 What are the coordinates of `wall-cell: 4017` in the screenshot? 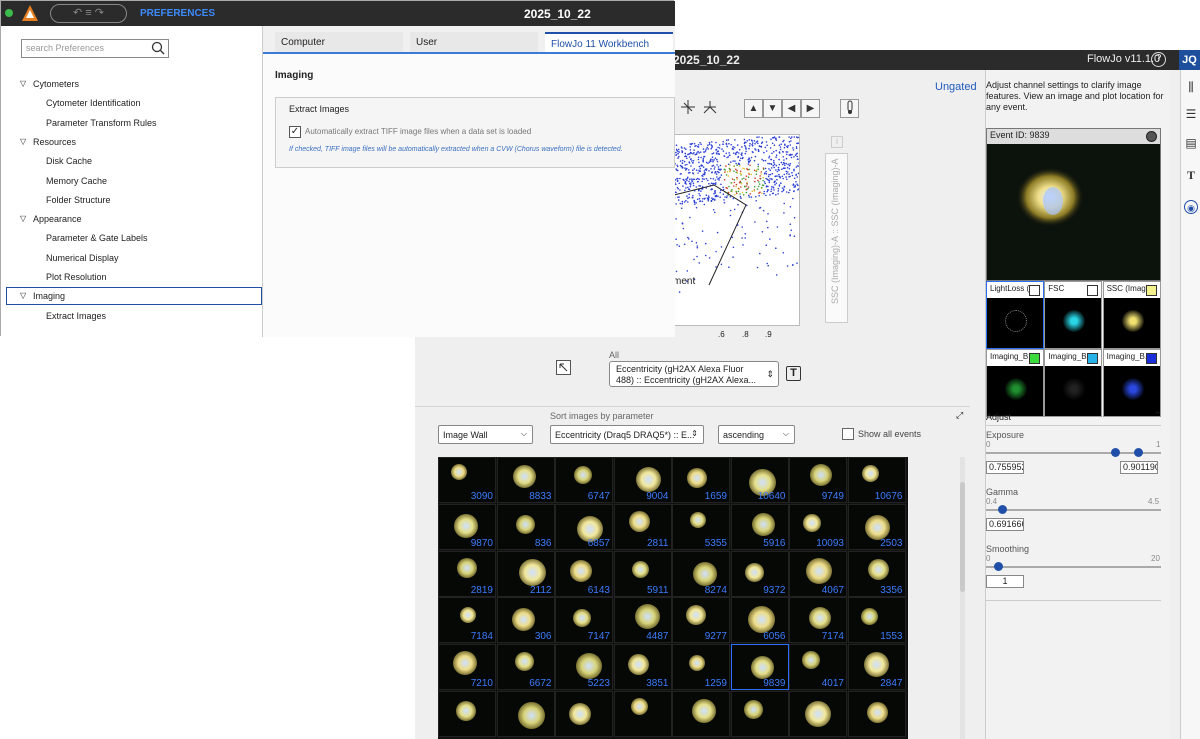 It's located at (818, 667).